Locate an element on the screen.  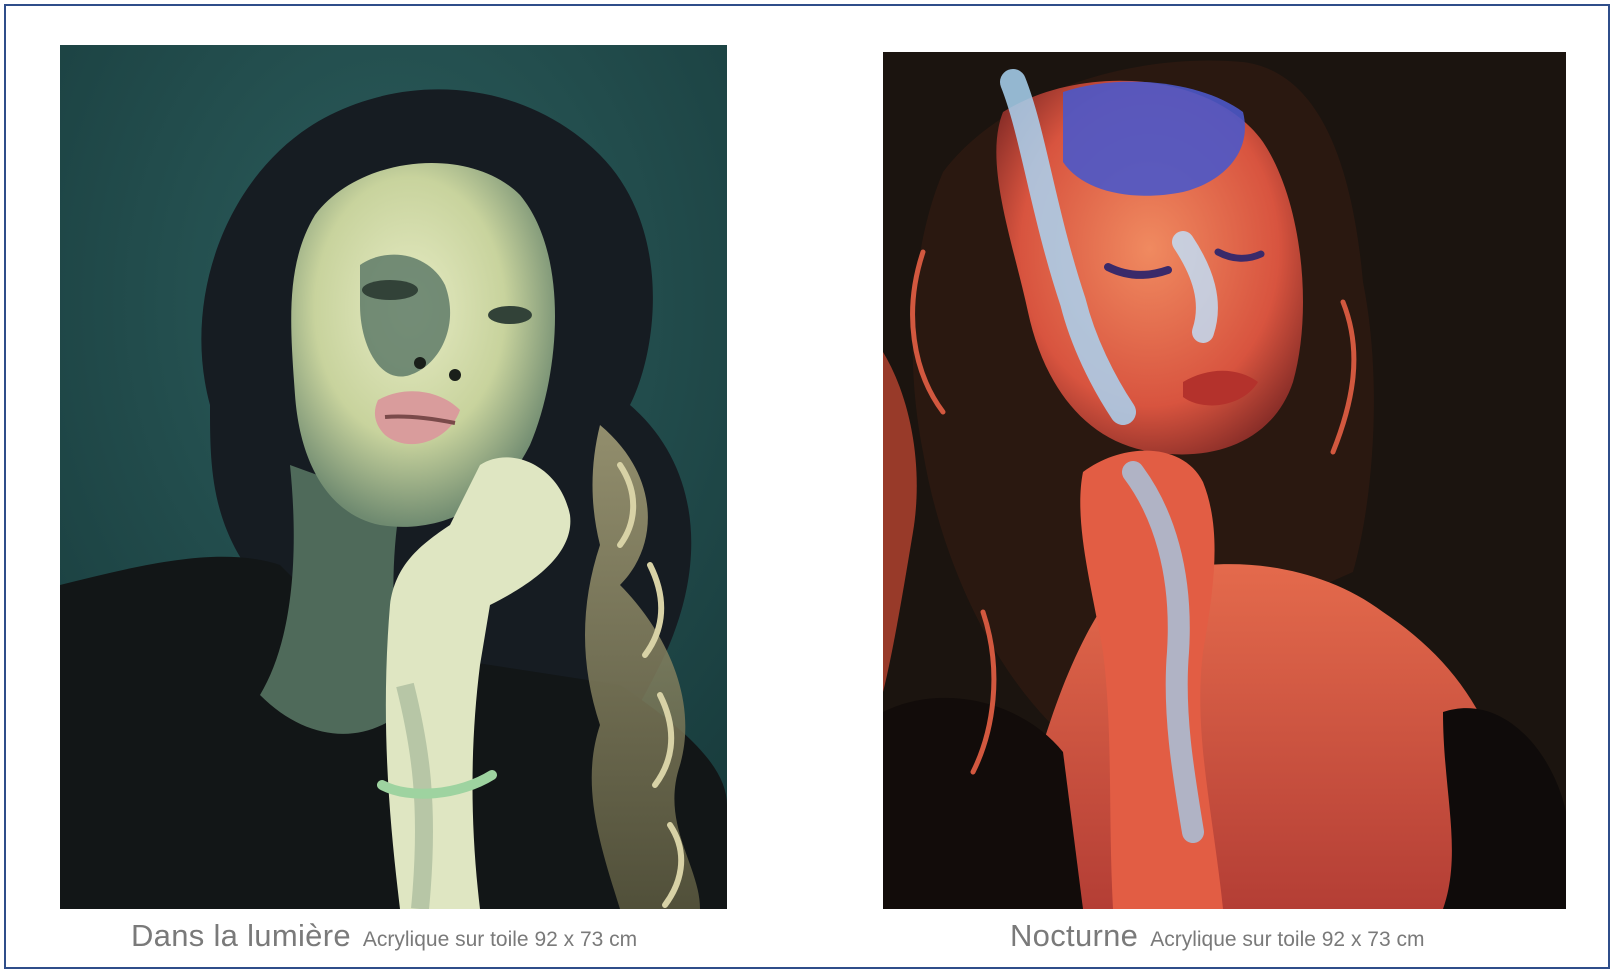
caption-nocturne: Nocturne Acrylique sur toile 92 x 73 cm is located at coordinates (1217, 936).